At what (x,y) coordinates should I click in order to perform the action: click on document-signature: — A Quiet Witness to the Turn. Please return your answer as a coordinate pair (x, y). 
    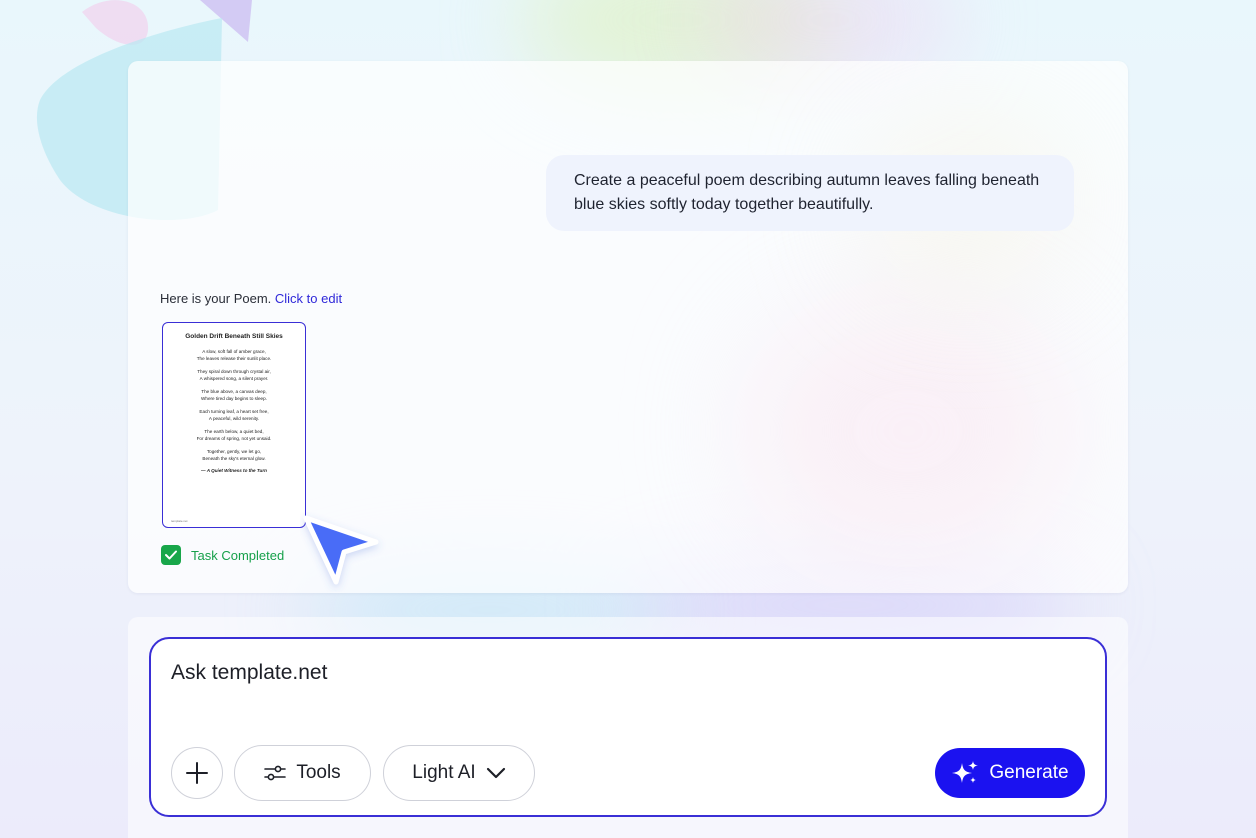
    Looking at the image, I should click on (234, 470).